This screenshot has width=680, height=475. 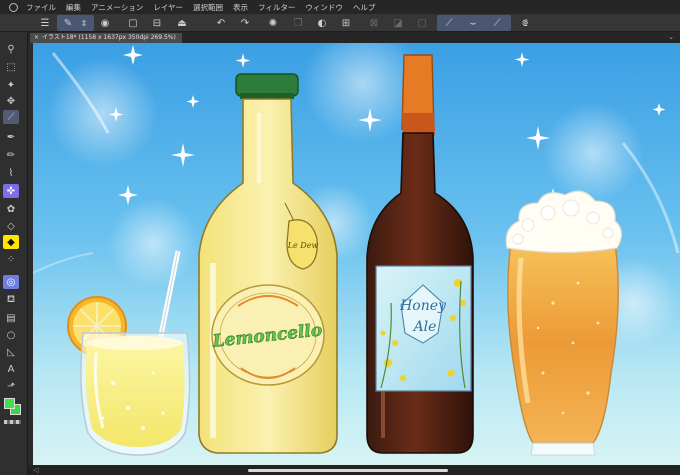 I want to click on open-folder-icon: ⊟, so click(x=157, y=23).